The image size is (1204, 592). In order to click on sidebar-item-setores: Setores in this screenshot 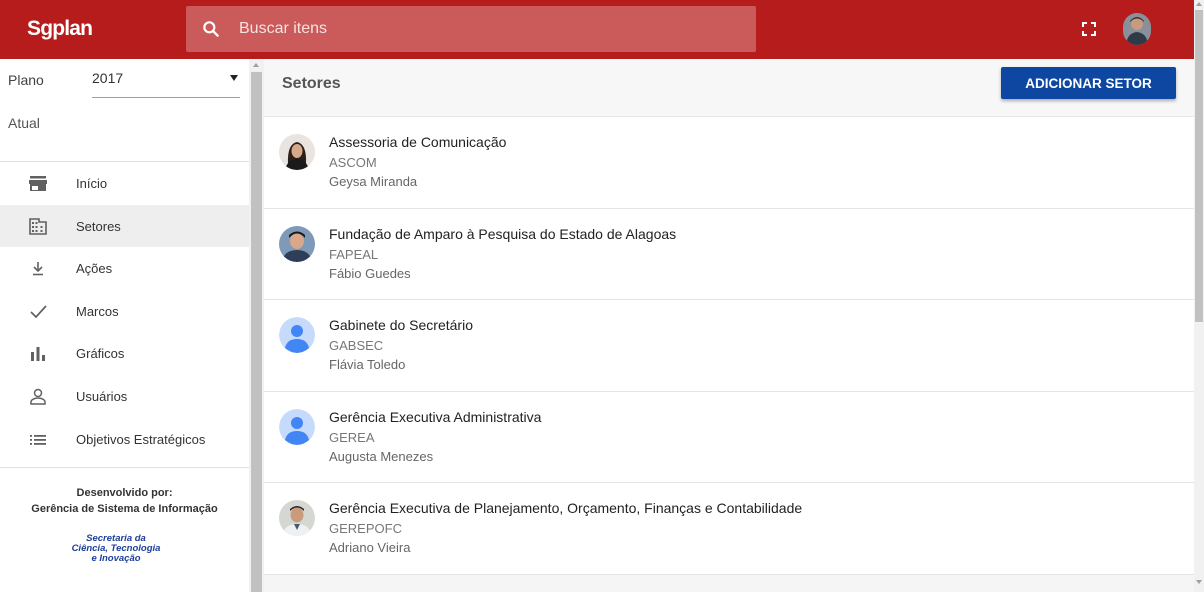, I will do `click(124, 226)`.